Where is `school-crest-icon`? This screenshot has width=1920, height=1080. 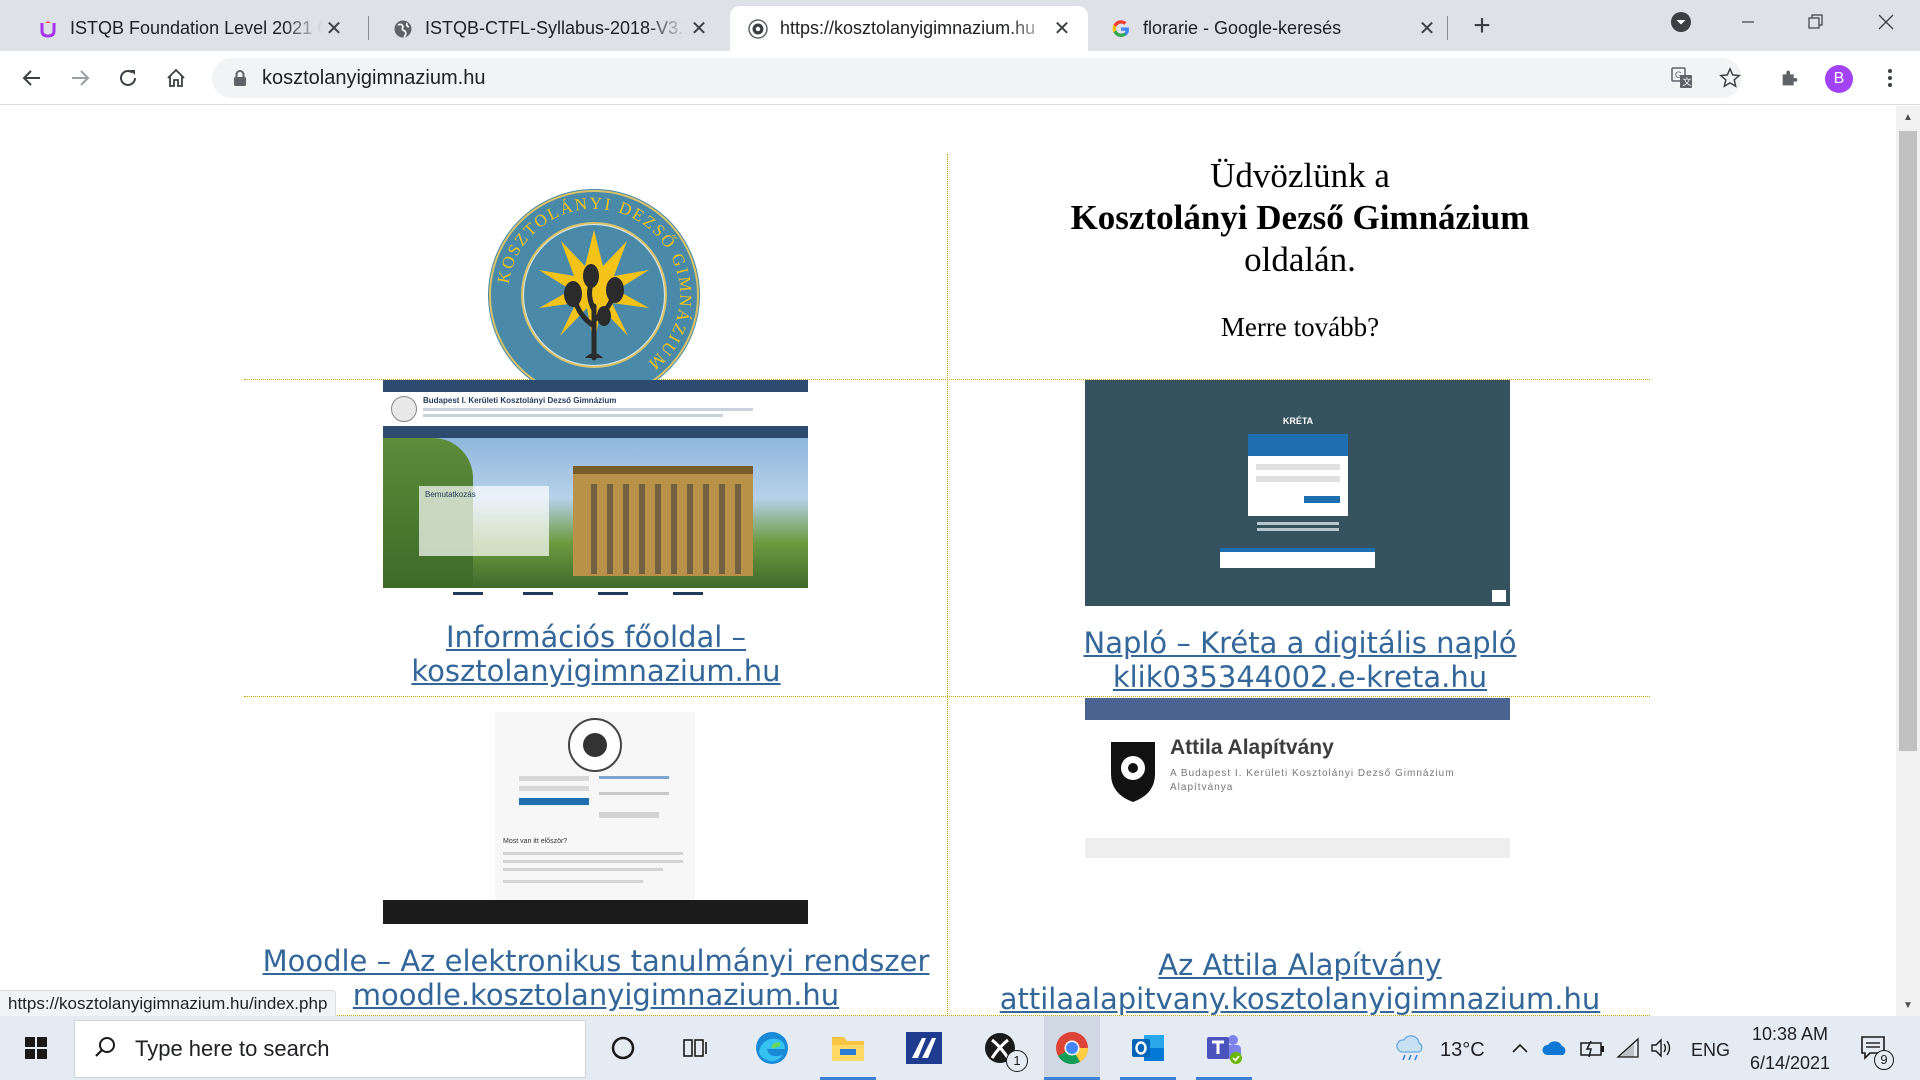
school-crest-icon is located at coordinates (758, 28).